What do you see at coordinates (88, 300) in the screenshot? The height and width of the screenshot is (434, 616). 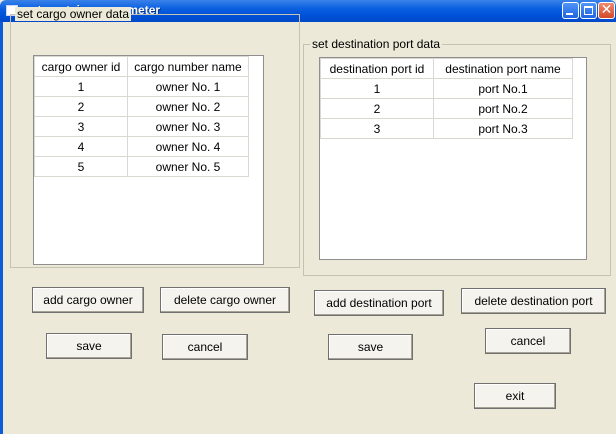 I see `add-cargo-owner-button: add cargo owner` at bounding box center [88, 300].